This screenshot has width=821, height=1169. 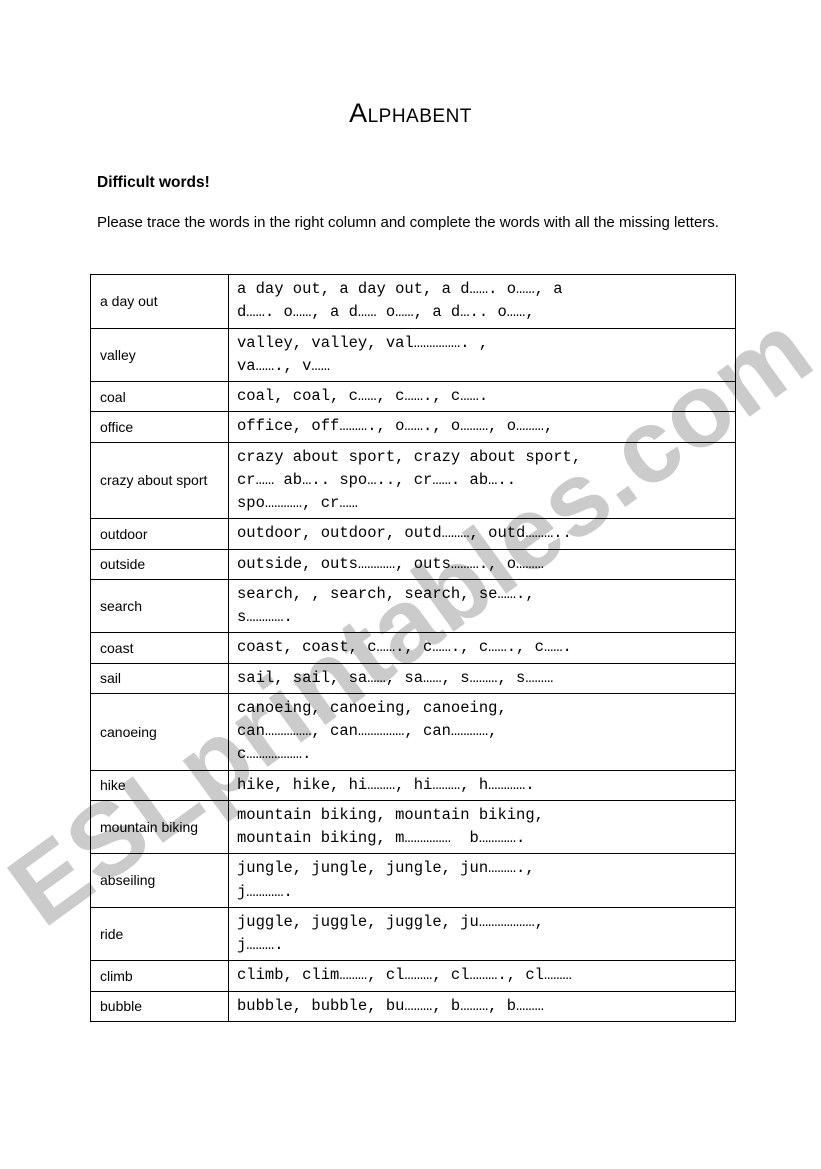 I want to click on page-title: Alphabent, so click(x=410, y=113).